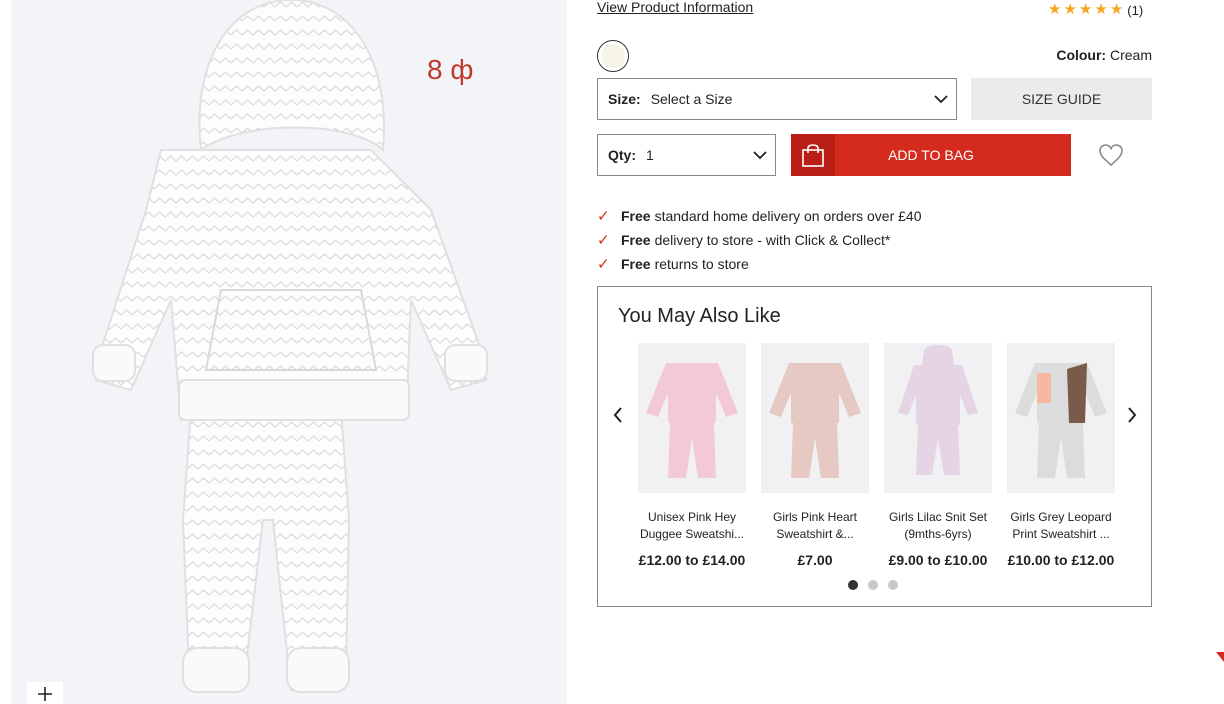  I want to click on chevron-right-icon, so click(1132, 415).